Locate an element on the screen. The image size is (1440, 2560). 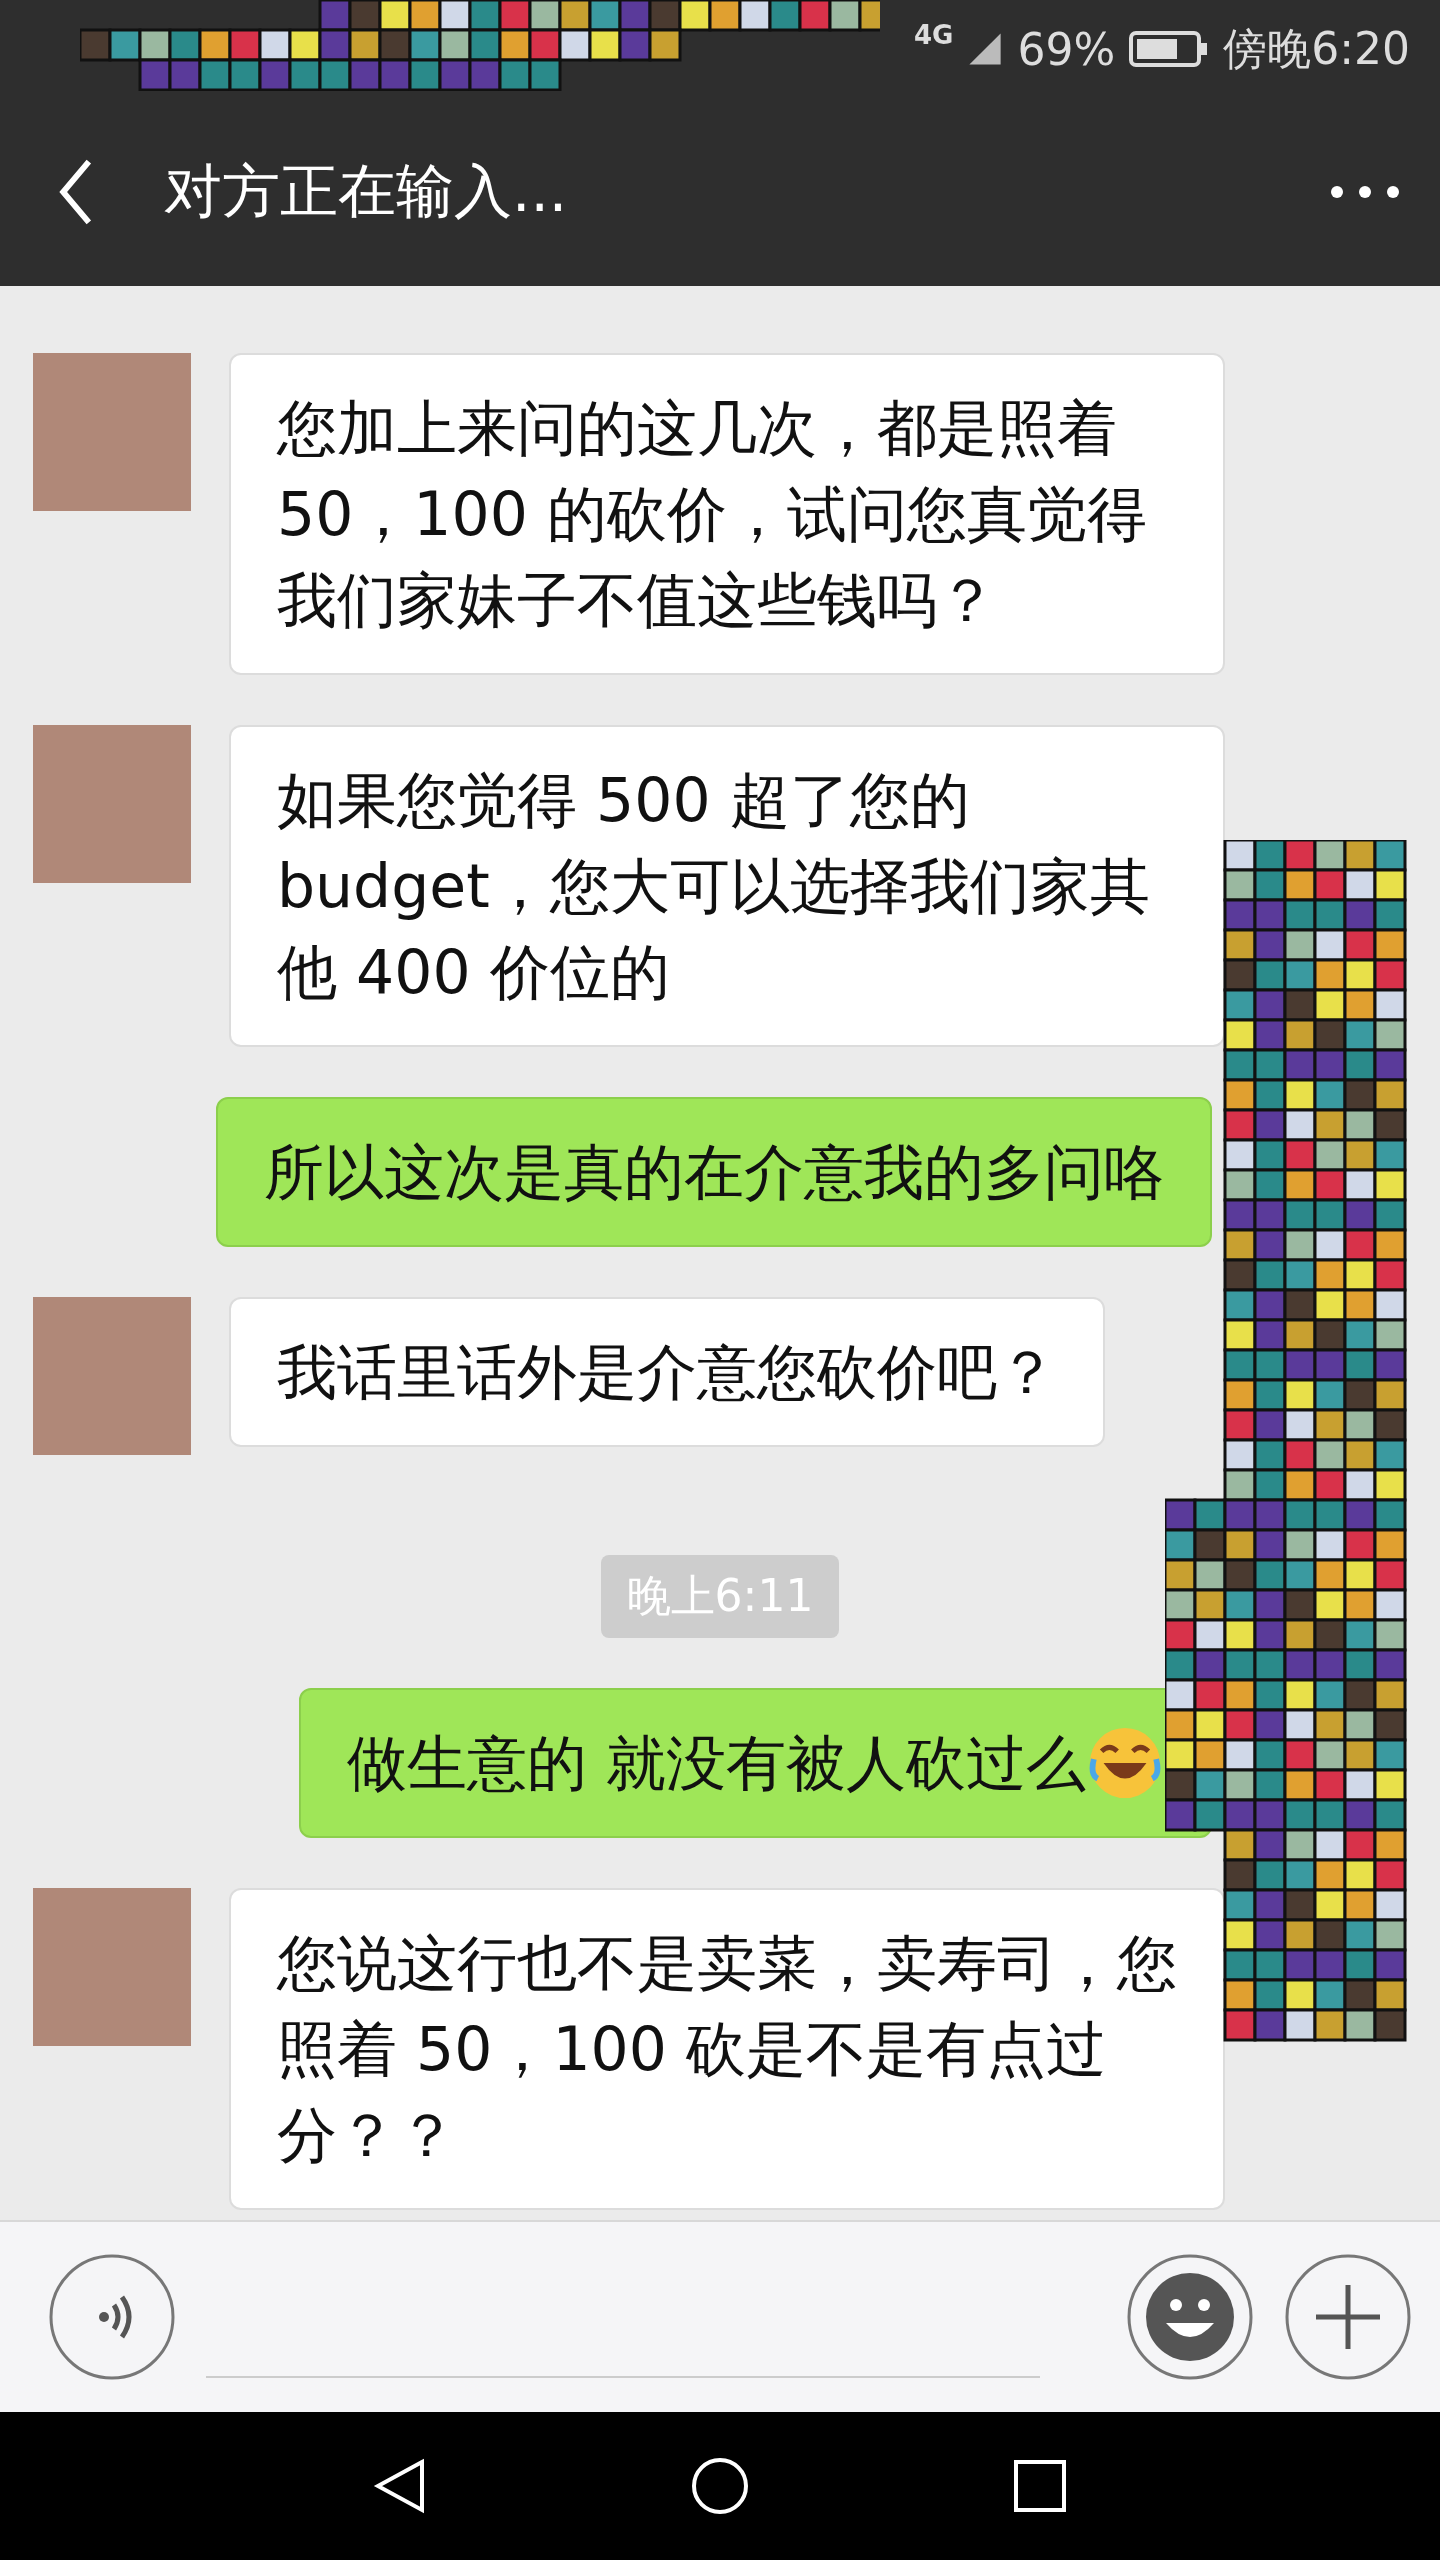
battery-percent: 69% is located at coordinates (1066, 49).